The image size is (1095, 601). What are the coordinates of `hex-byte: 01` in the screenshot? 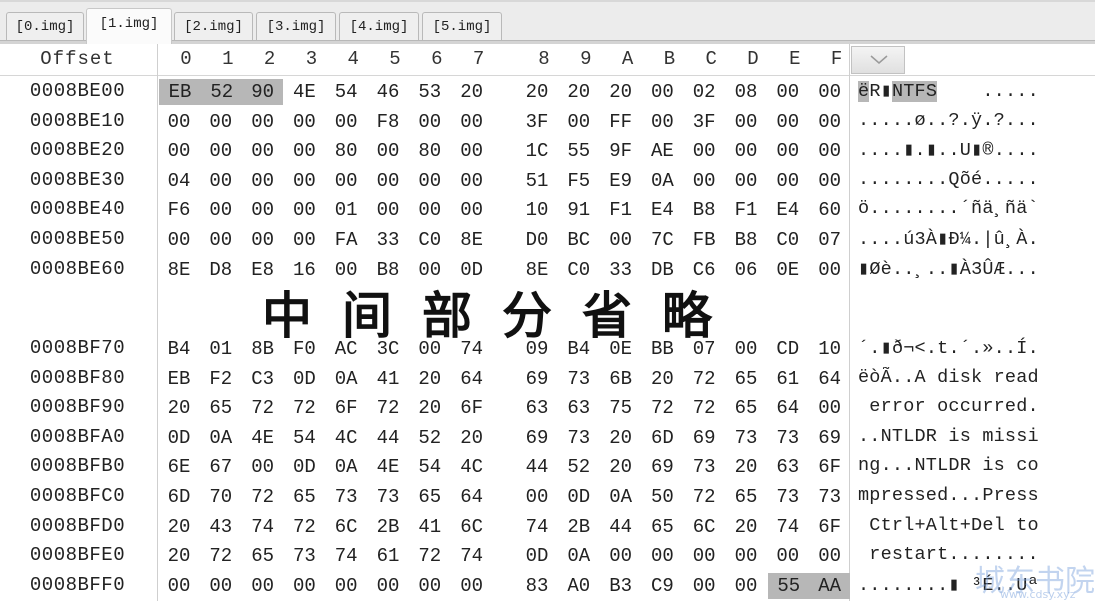 It's located at (346, 210).